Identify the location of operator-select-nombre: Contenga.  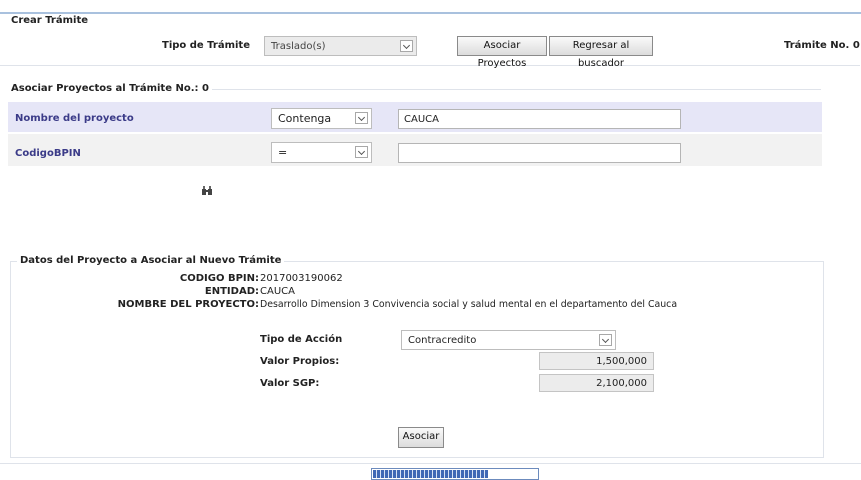
(321, 118).